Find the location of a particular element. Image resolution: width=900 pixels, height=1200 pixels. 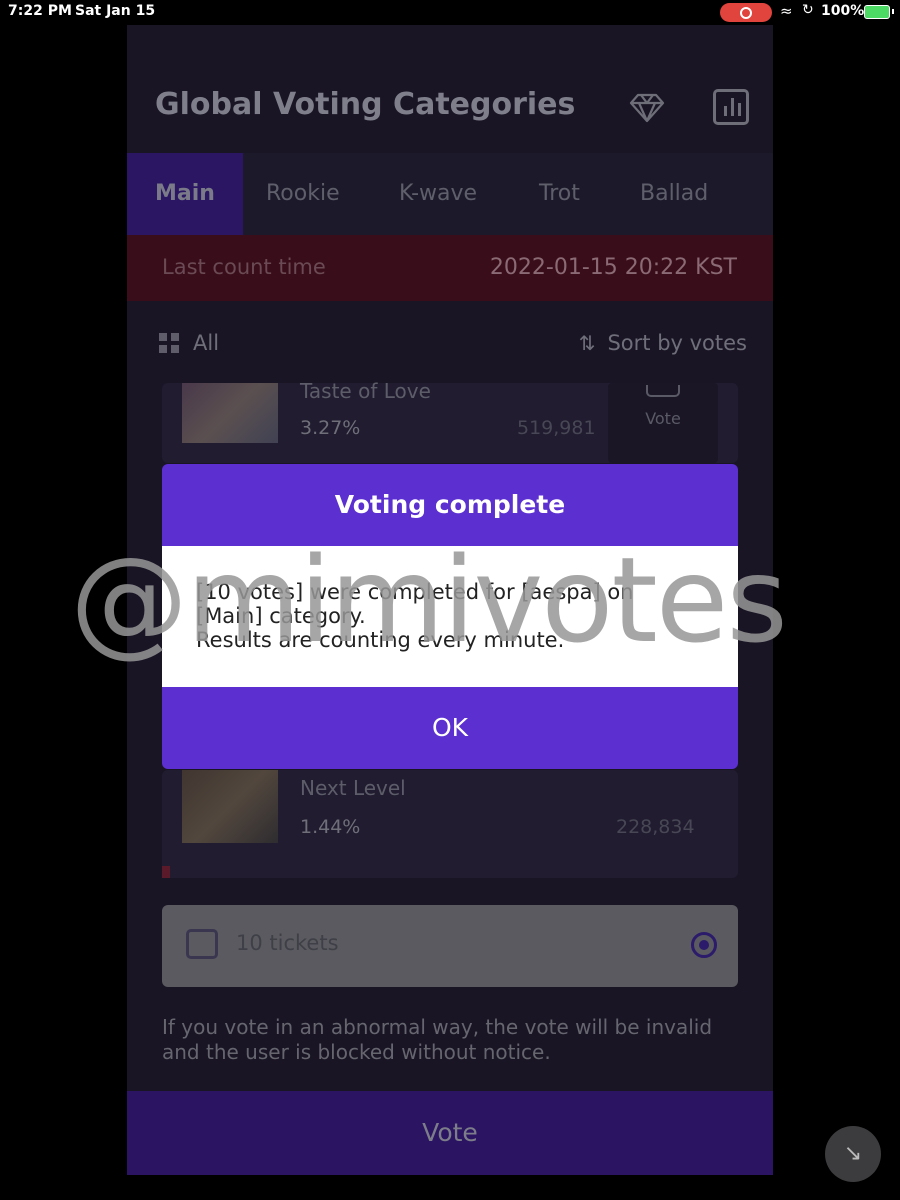

vote-button-label: Vote is located at coordinates (663, 418).